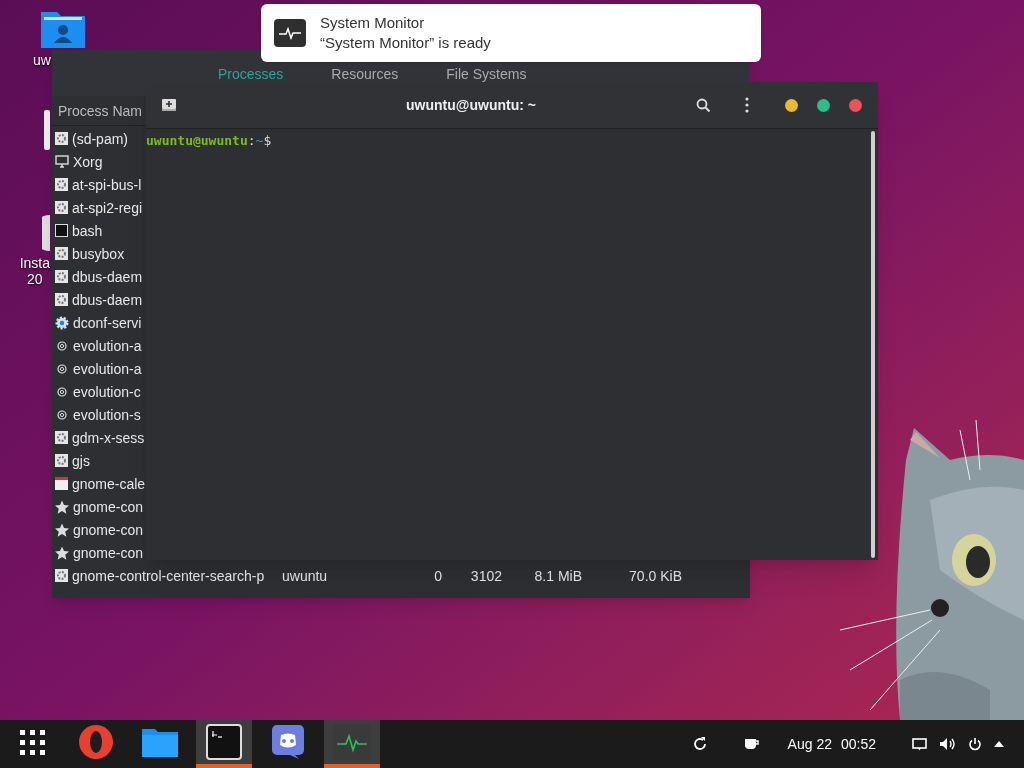 The image size is (1024, 768). What do you see at coordinates (107, 415) in the screenshot?
I see `process-name: evolution-s` at bounding box center [107, 415].